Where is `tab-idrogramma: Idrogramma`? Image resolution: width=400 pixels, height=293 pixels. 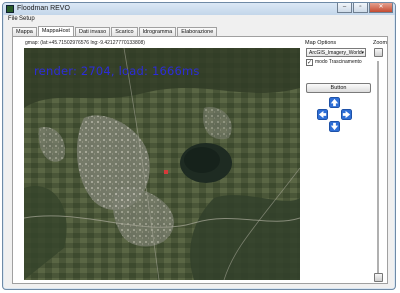
tab-idrogramma: Idrogramma is located at coordinates (157, 31).